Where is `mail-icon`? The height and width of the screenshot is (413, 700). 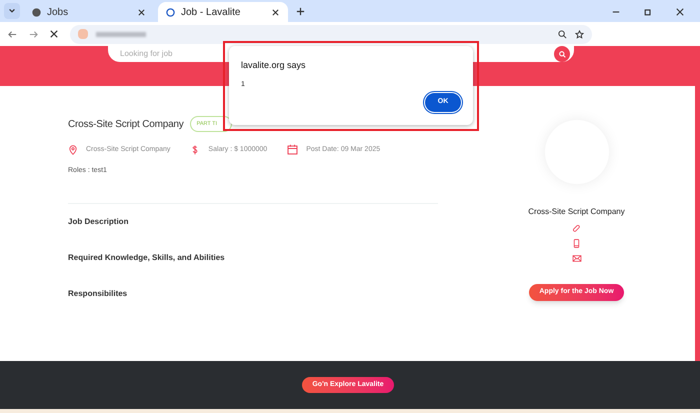 mail-icon is located at coordinates (577, 258).